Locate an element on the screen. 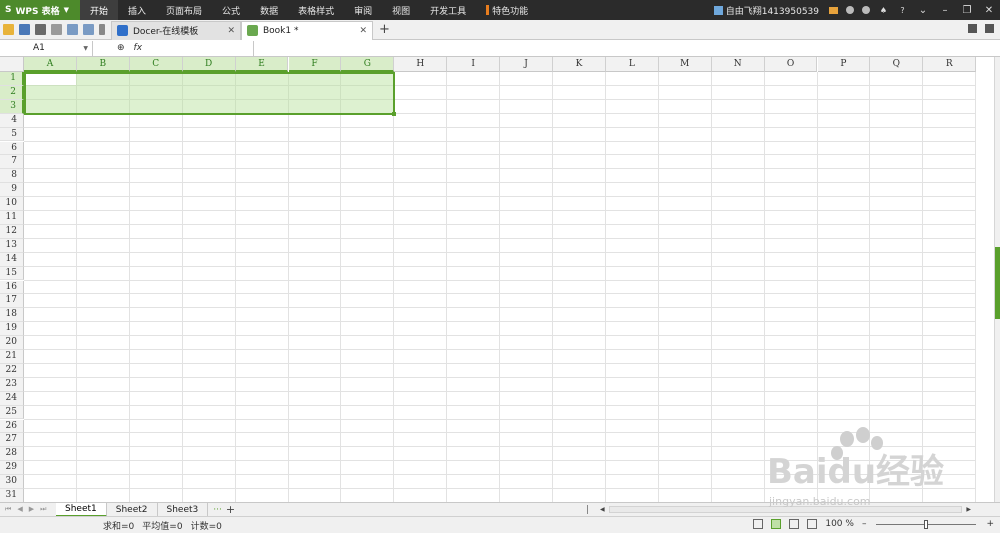  row-header: 19 is located at coordinates (12, 329).